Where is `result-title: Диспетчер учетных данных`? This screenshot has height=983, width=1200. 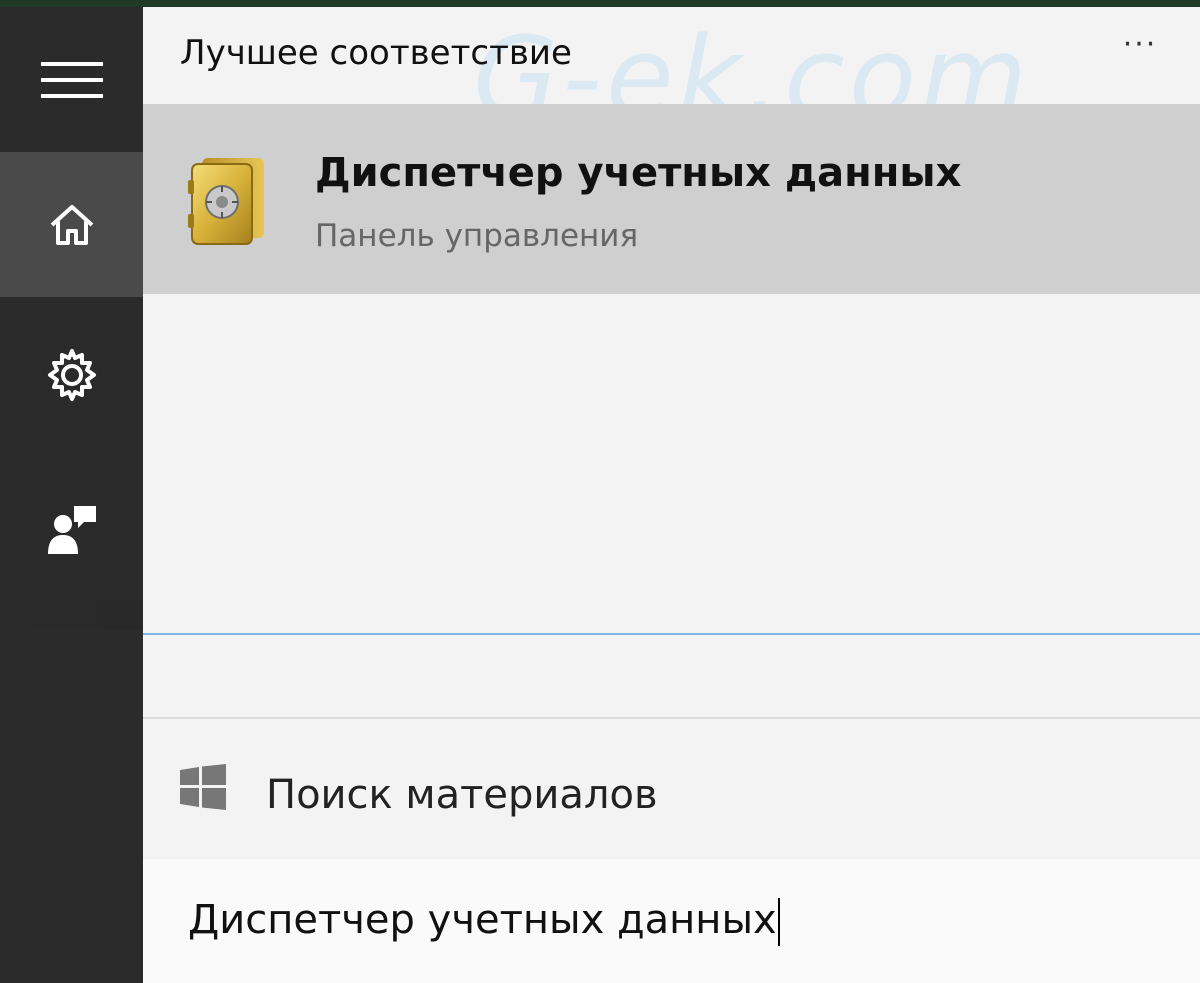
result-title: Диспетчер учетных данных is located at coordinates (638, 173).